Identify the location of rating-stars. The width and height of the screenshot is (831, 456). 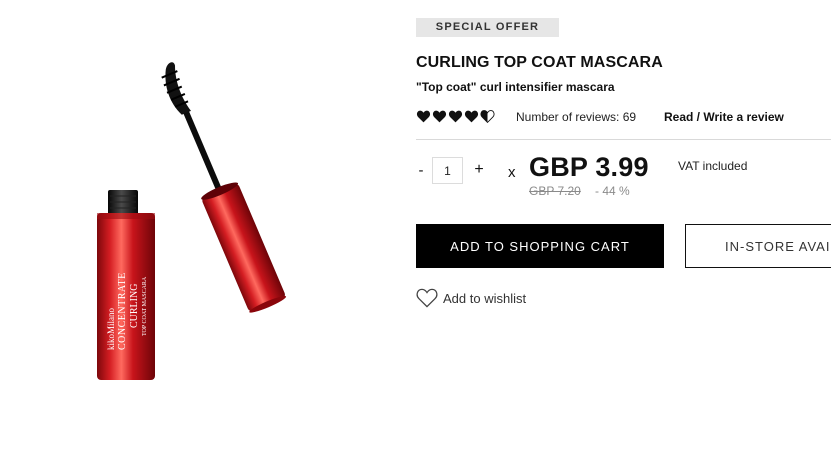
(455, 116).